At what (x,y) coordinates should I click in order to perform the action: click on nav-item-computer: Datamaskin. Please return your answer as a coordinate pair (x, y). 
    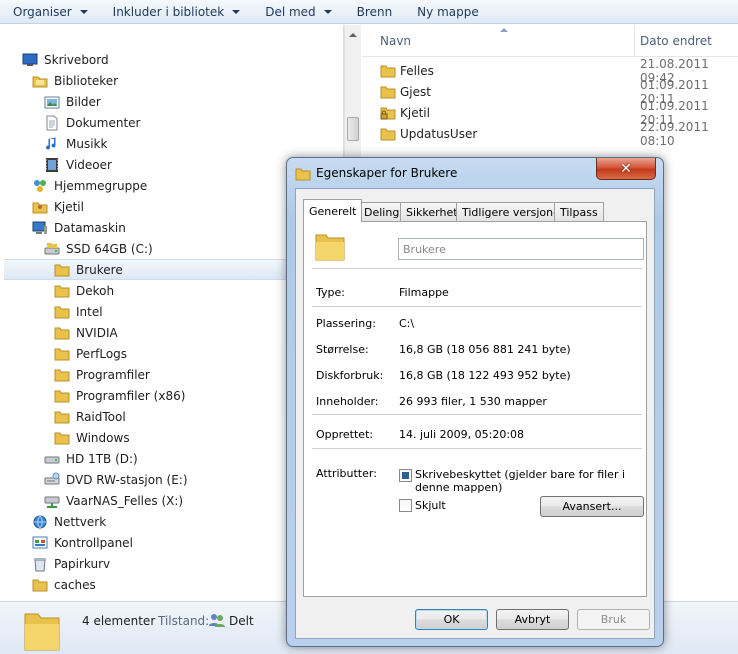
    Looking at the image, I should click on (79, 227).